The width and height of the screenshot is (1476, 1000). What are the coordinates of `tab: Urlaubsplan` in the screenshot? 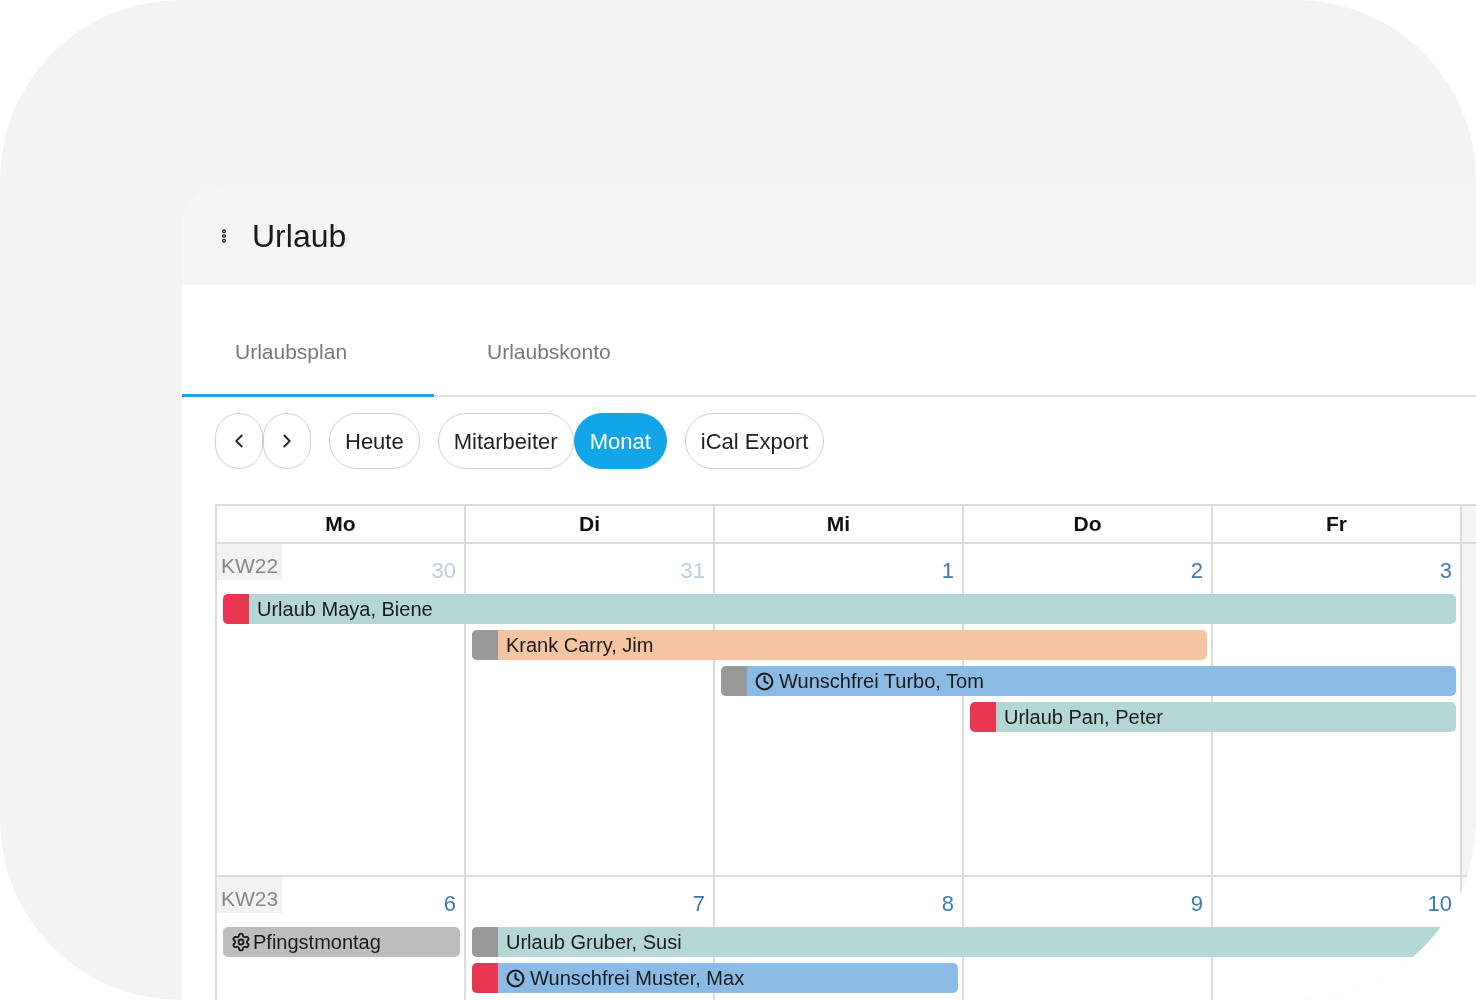 It's located at (308, 353).